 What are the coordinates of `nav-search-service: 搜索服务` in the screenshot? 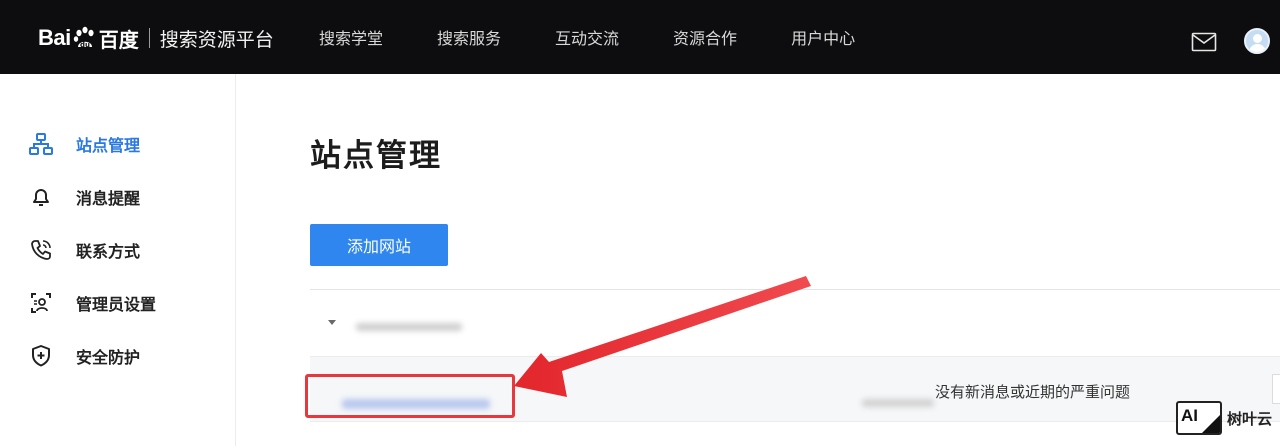 It's located at (469, 37).